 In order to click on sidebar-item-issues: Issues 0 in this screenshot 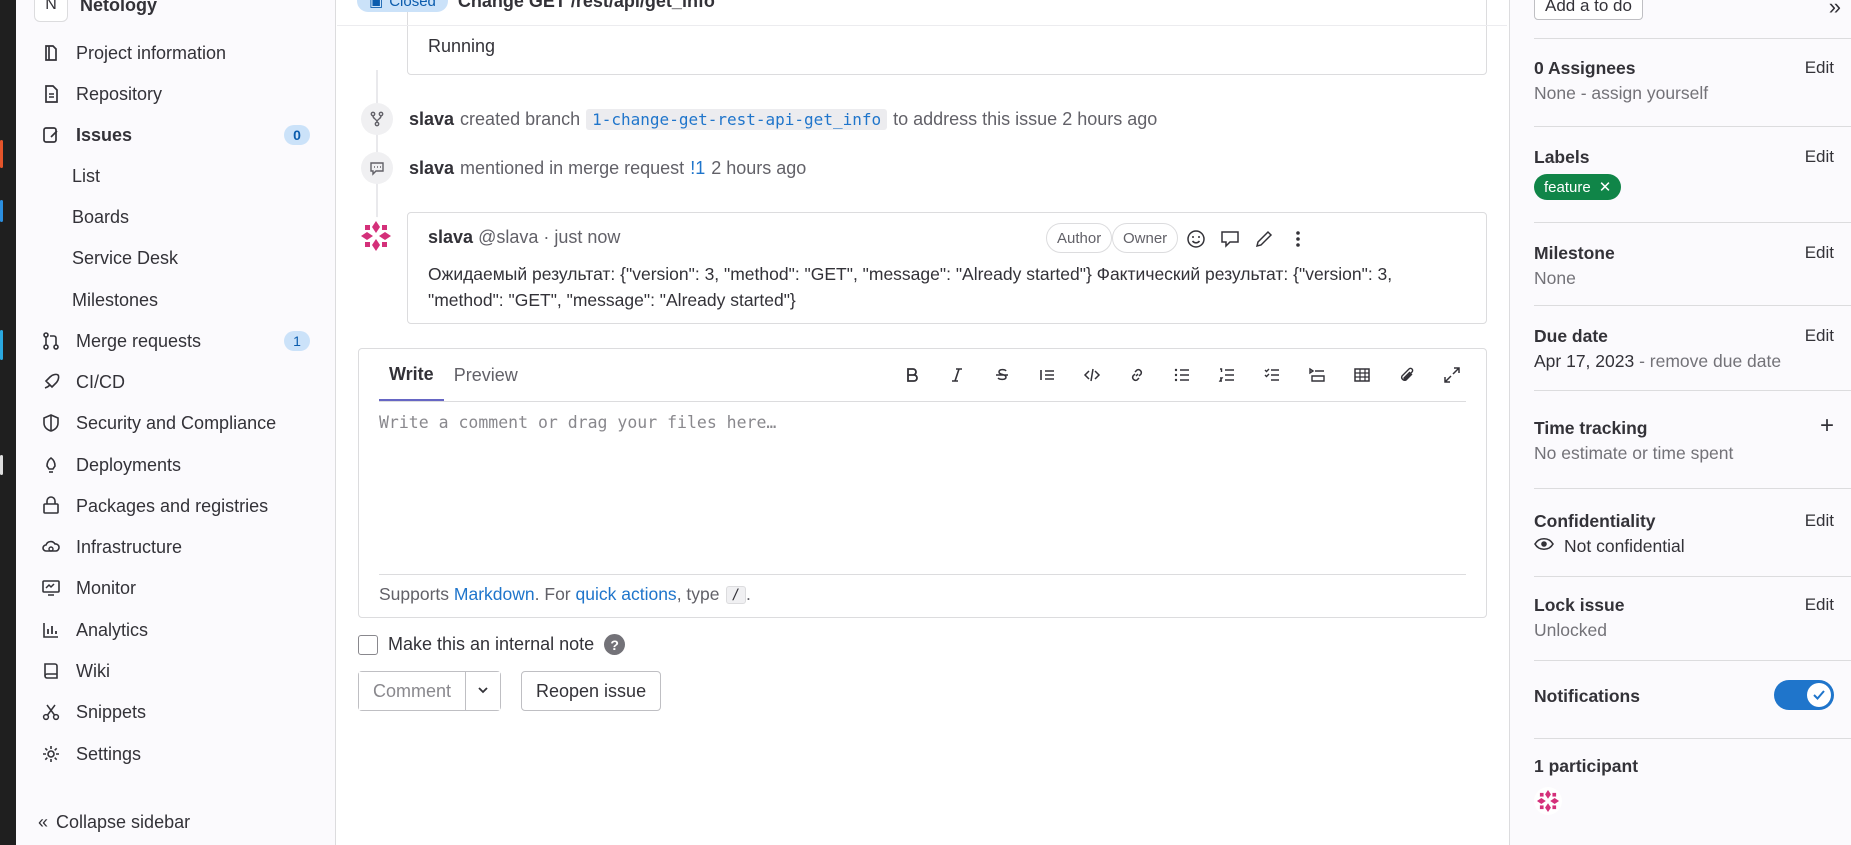, I will do `click(176, 135)`.